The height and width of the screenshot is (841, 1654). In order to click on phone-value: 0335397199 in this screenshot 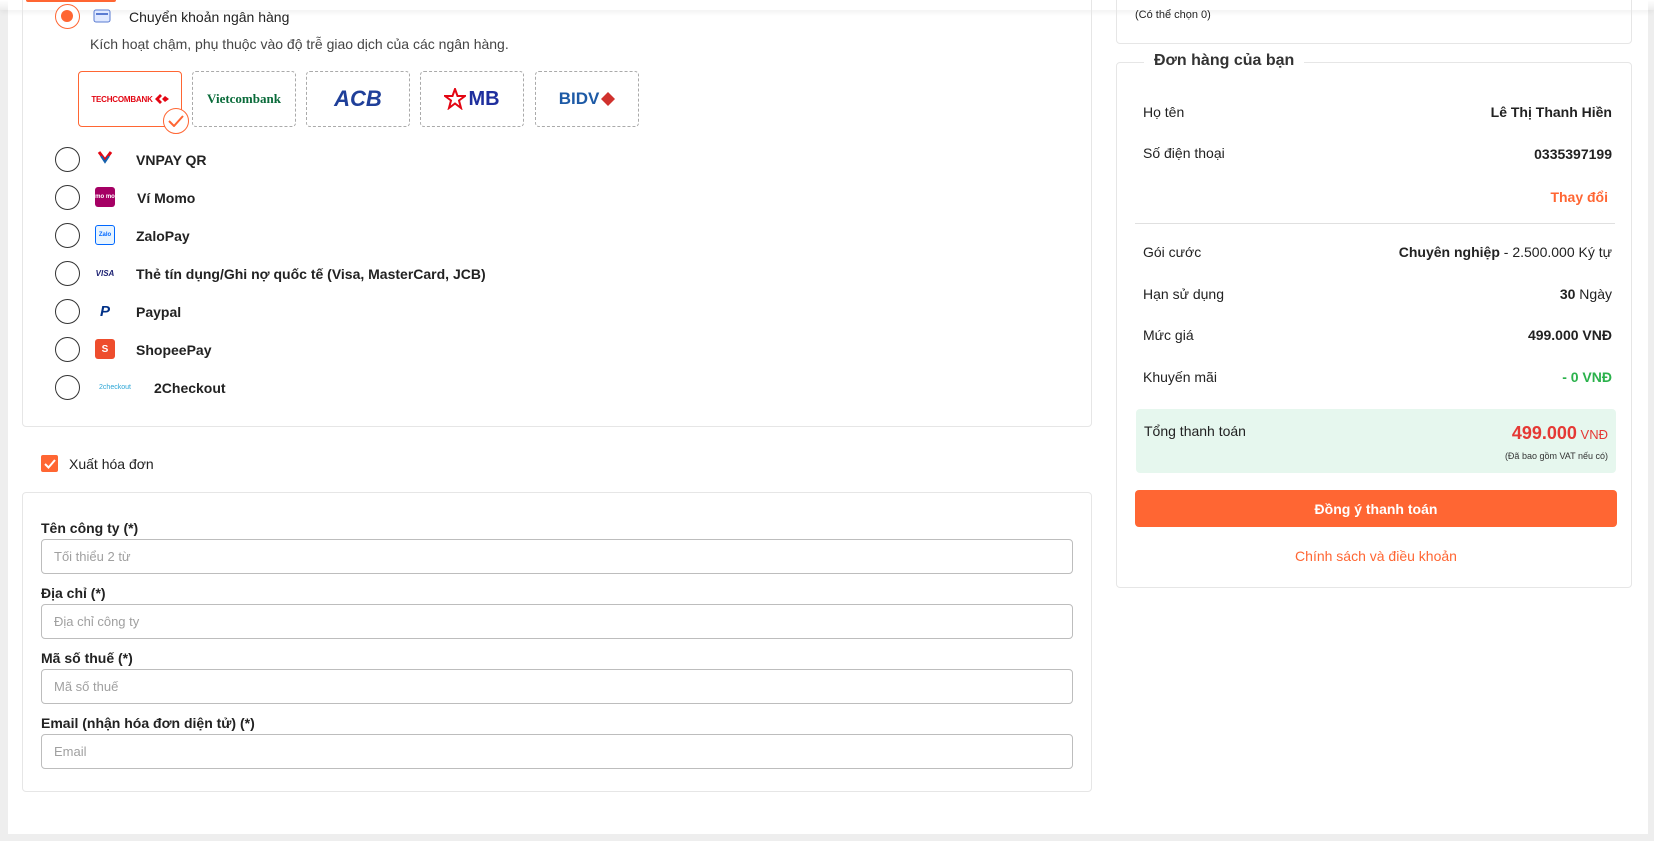, I will do `click(1573, 154)`.